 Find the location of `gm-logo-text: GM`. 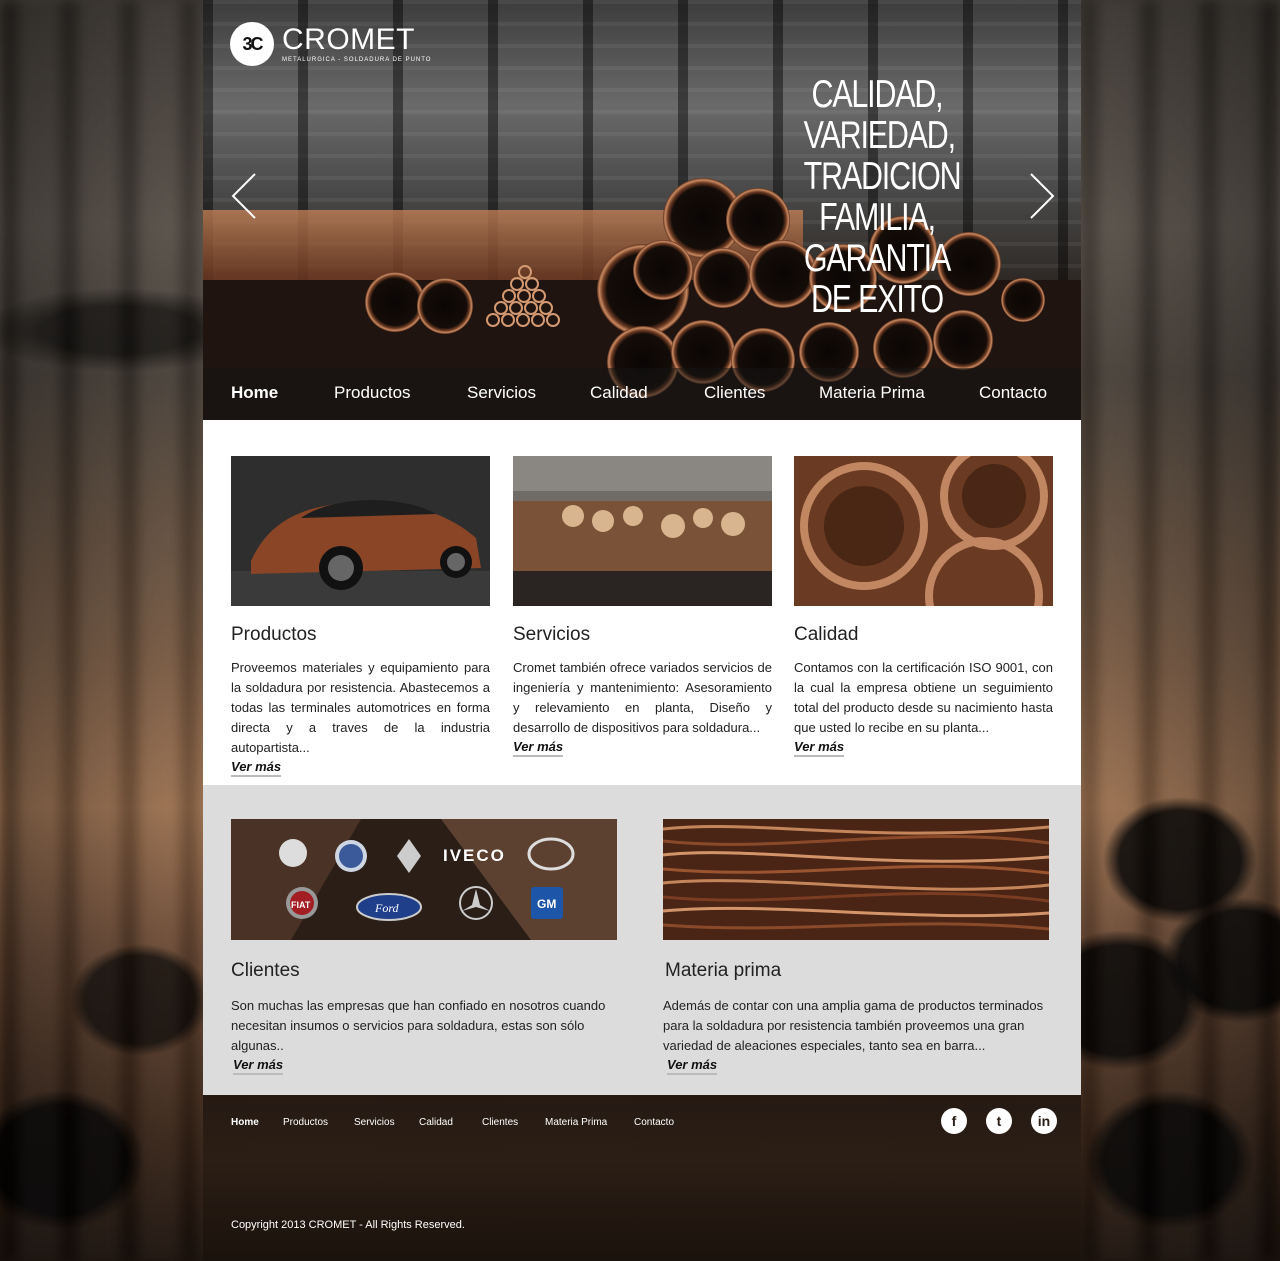

gm-logo-text: GM is located at coordinates (546, 904).